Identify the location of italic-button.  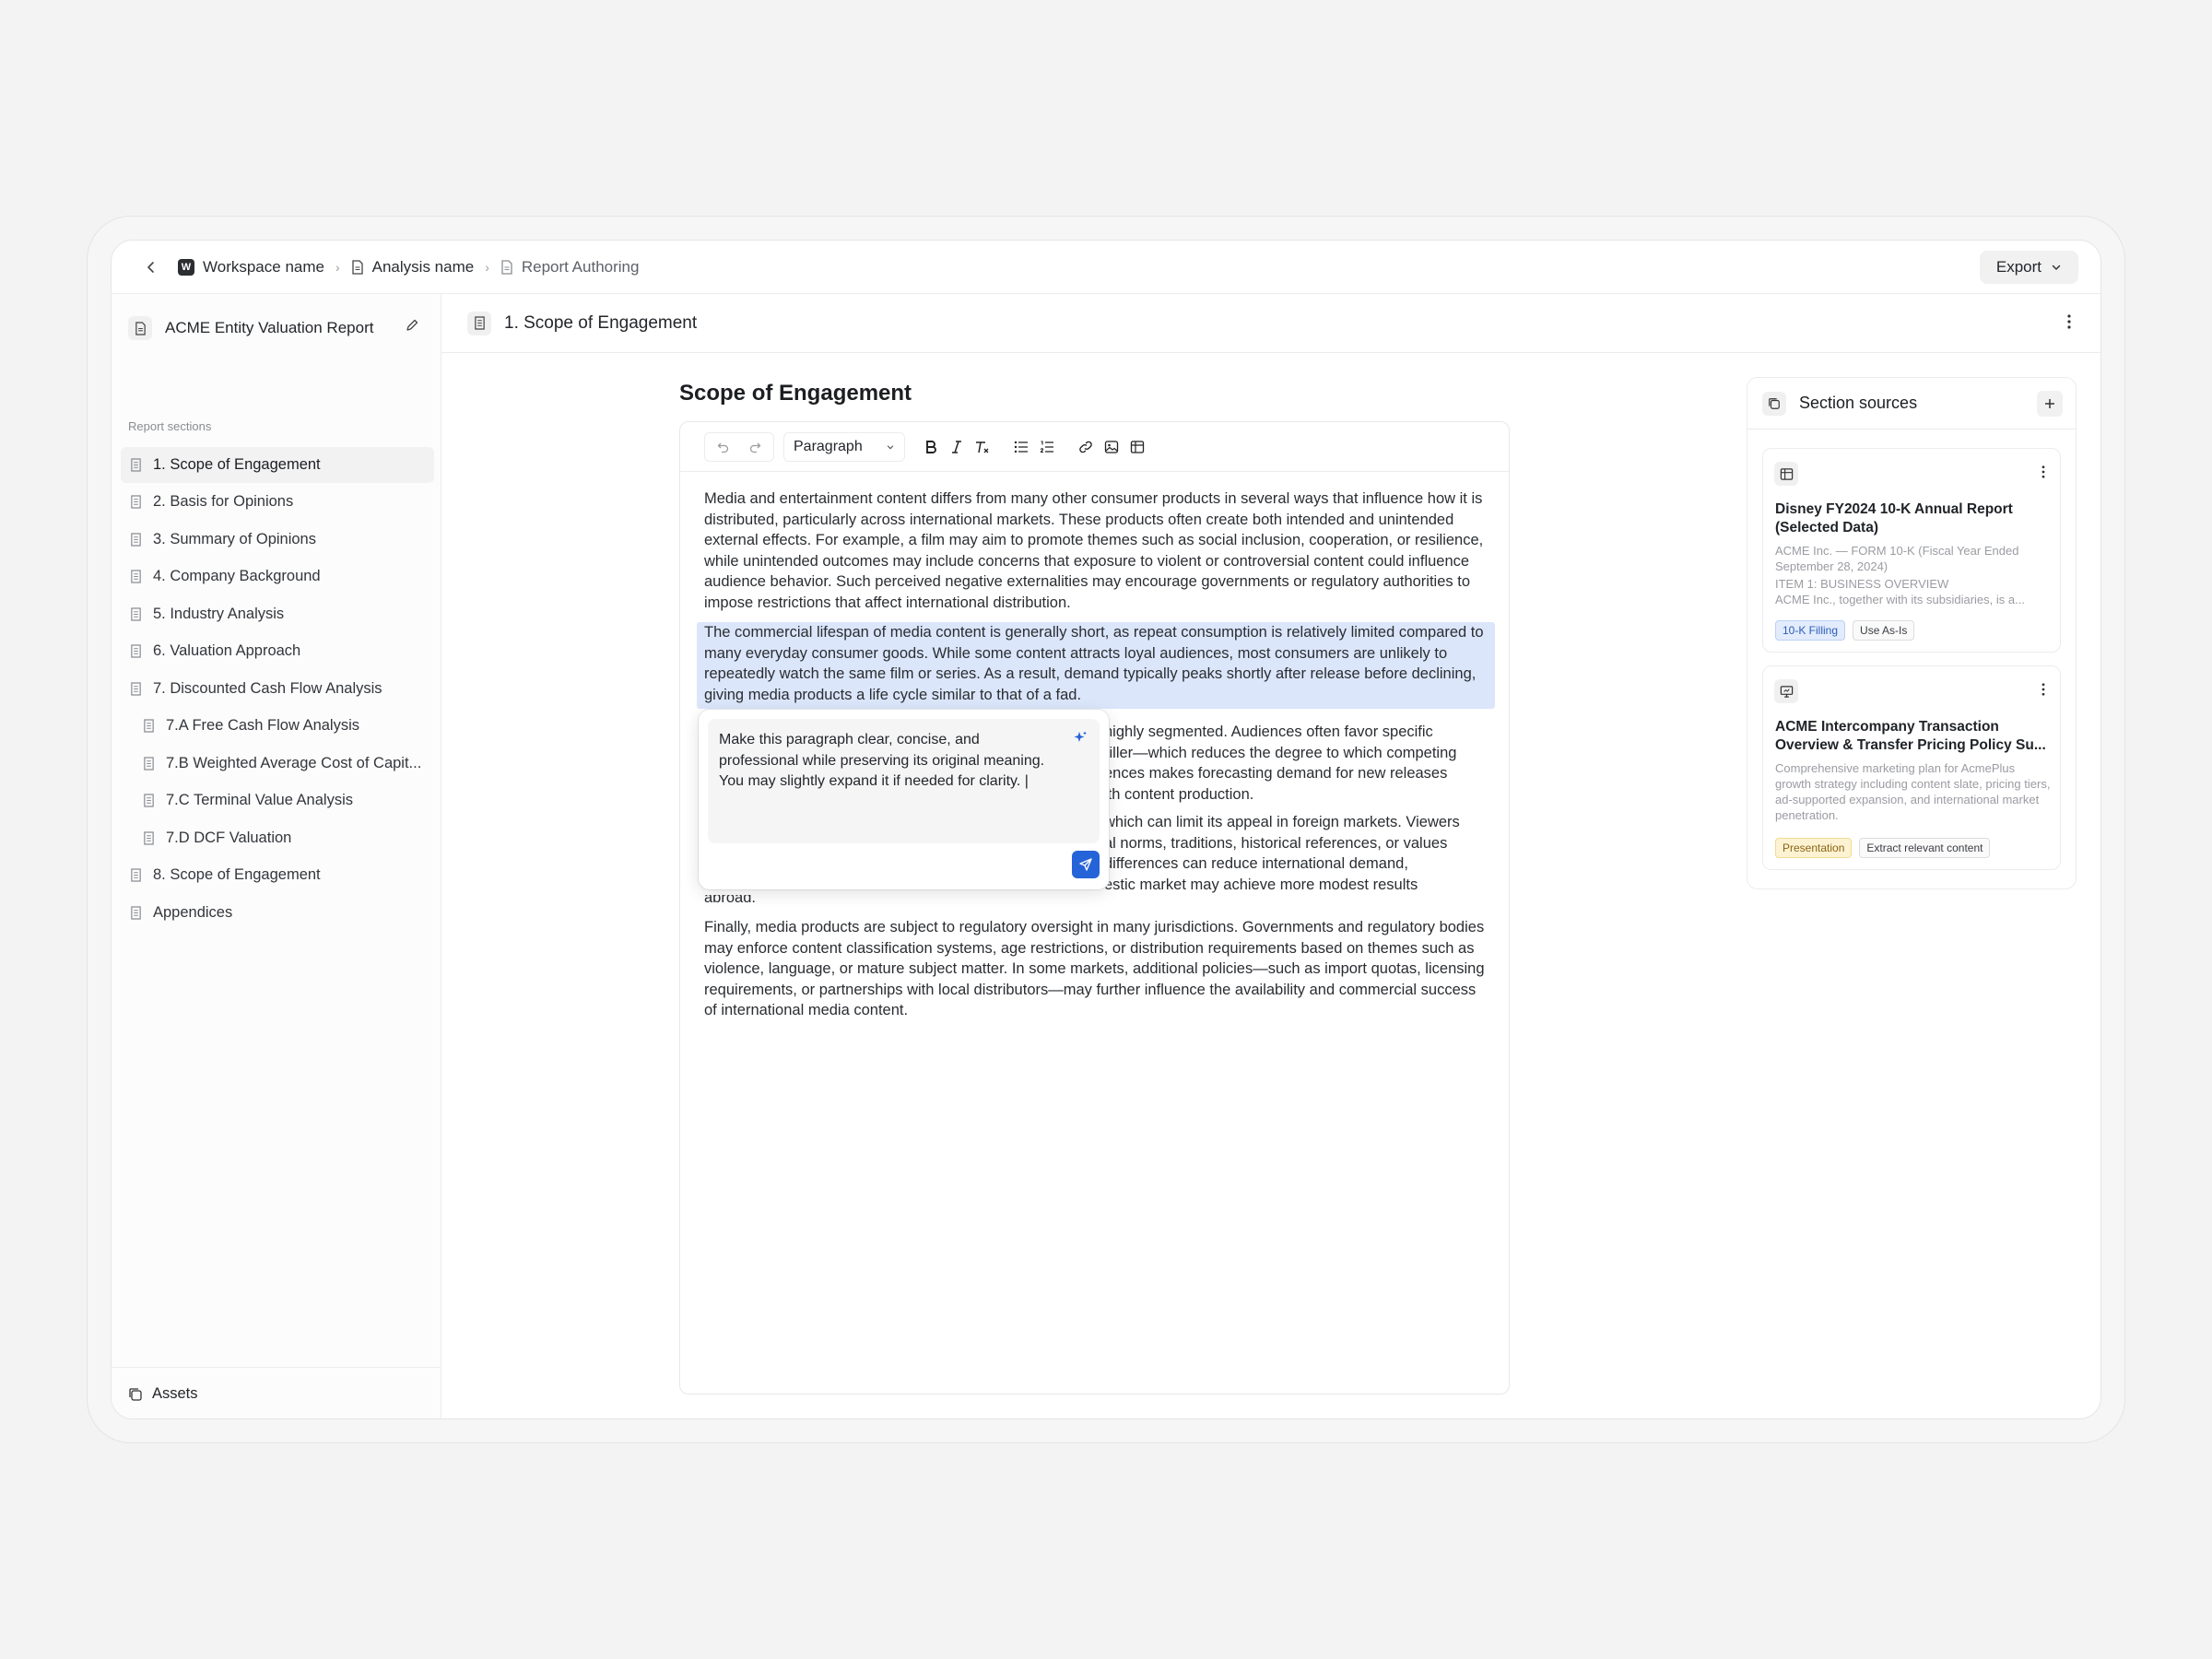
(957, 447).